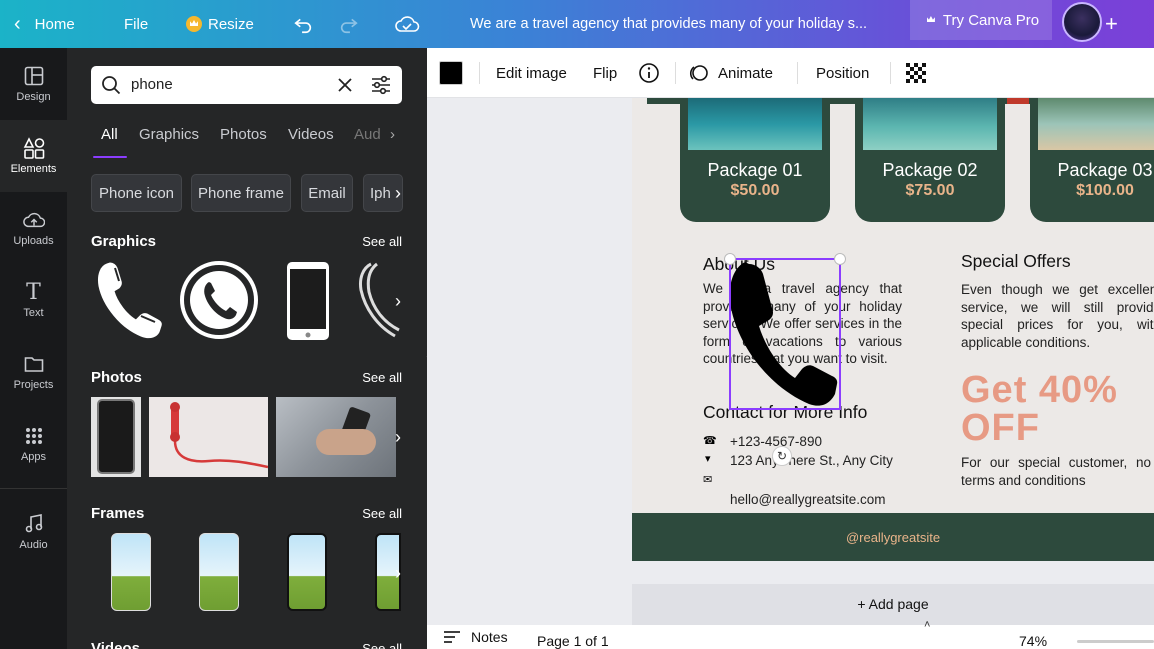 Image resolution: width=1154 pixels, height=649 pixels. I want to click on chip-email: Email, so click(327, 193).